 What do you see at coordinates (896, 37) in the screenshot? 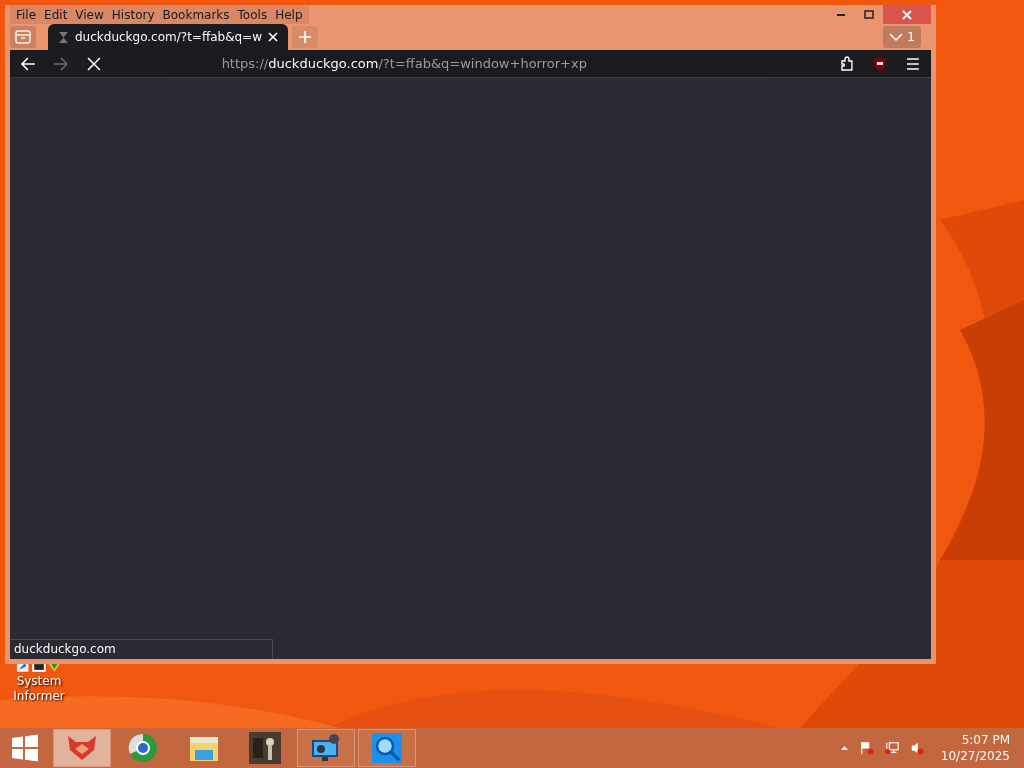
I see `chevron-down-icon` at bounding box center [896, 37].